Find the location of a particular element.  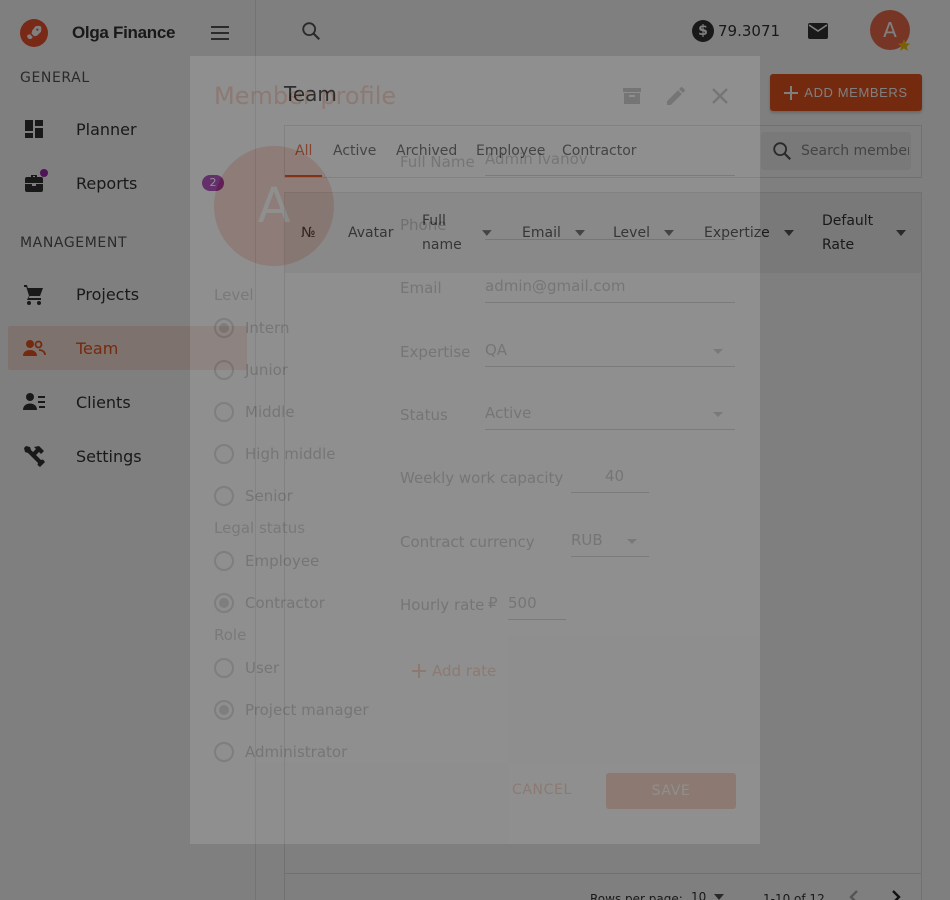

radio-level-middle: Middle is located at coordinates (254, 412).